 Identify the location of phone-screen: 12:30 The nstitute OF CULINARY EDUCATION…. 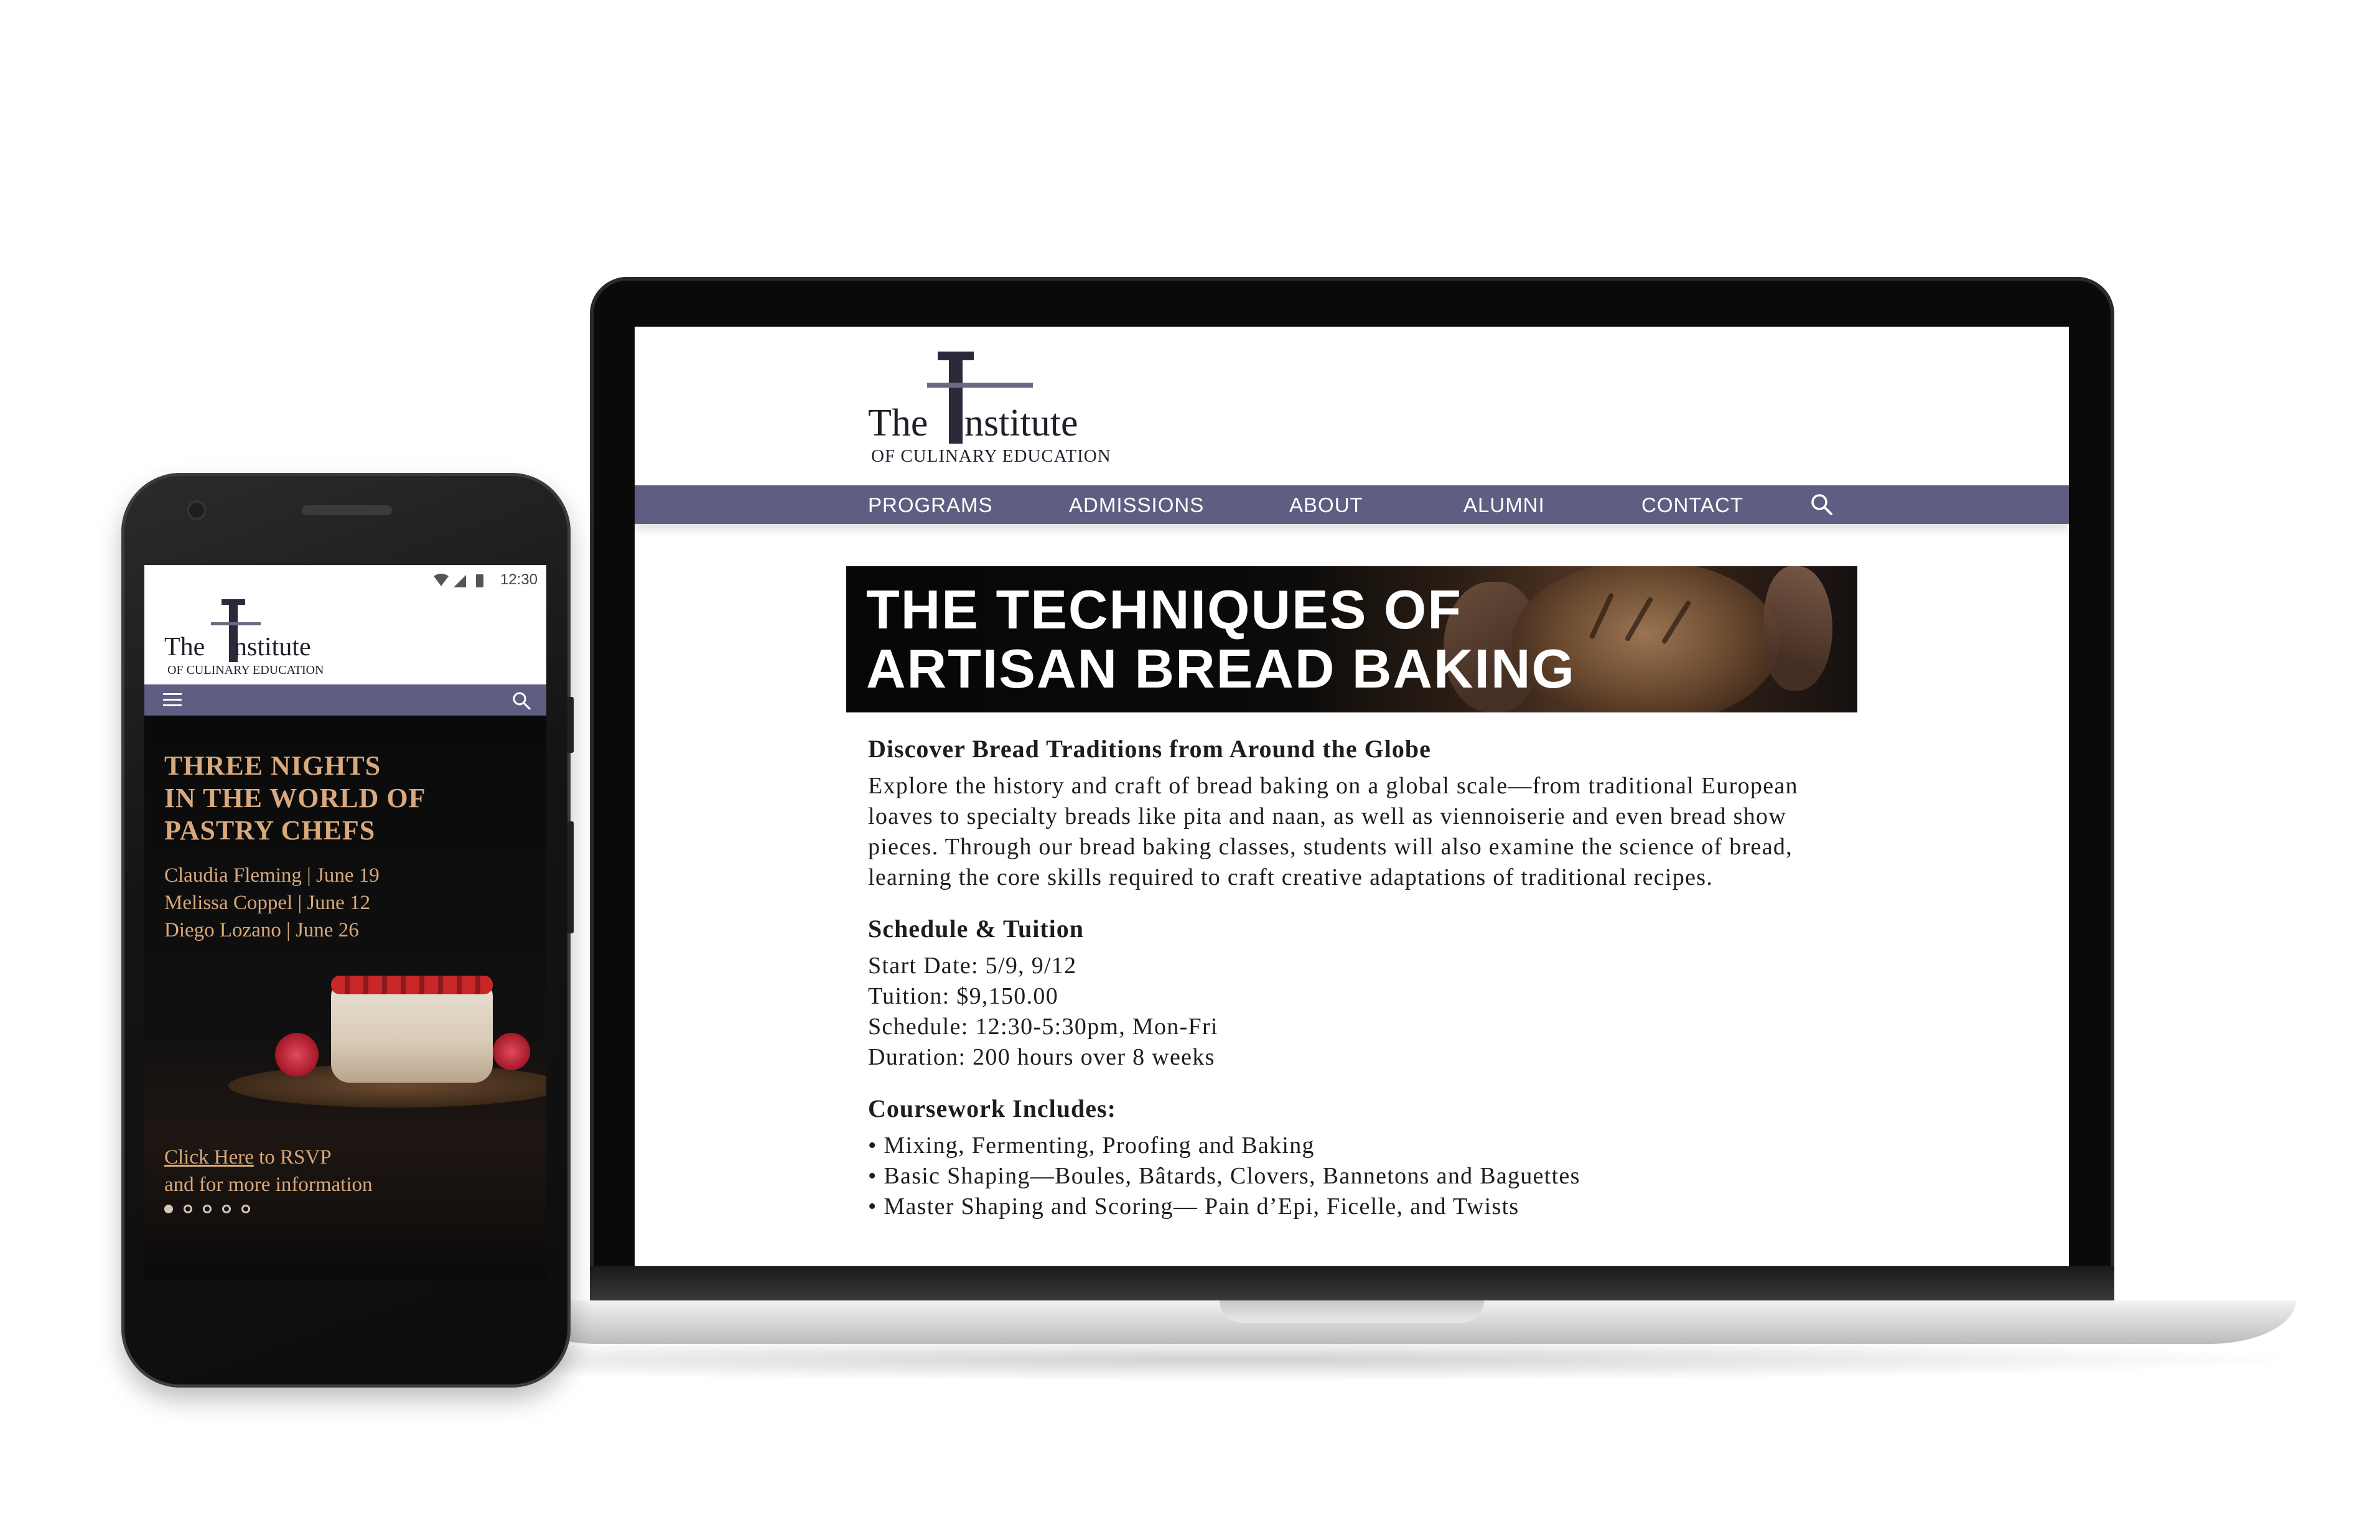
(345, 923).